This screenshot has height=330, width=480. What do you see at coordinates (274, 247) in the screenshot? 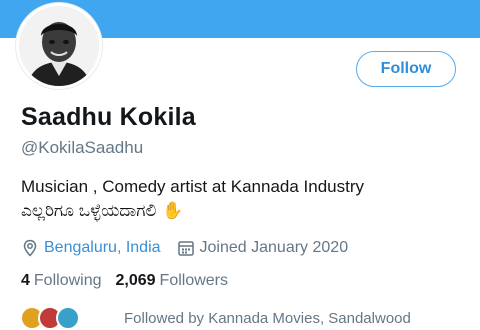
I see `profile-joined-date: Joined January 2020` at bounding box center [274, 247].